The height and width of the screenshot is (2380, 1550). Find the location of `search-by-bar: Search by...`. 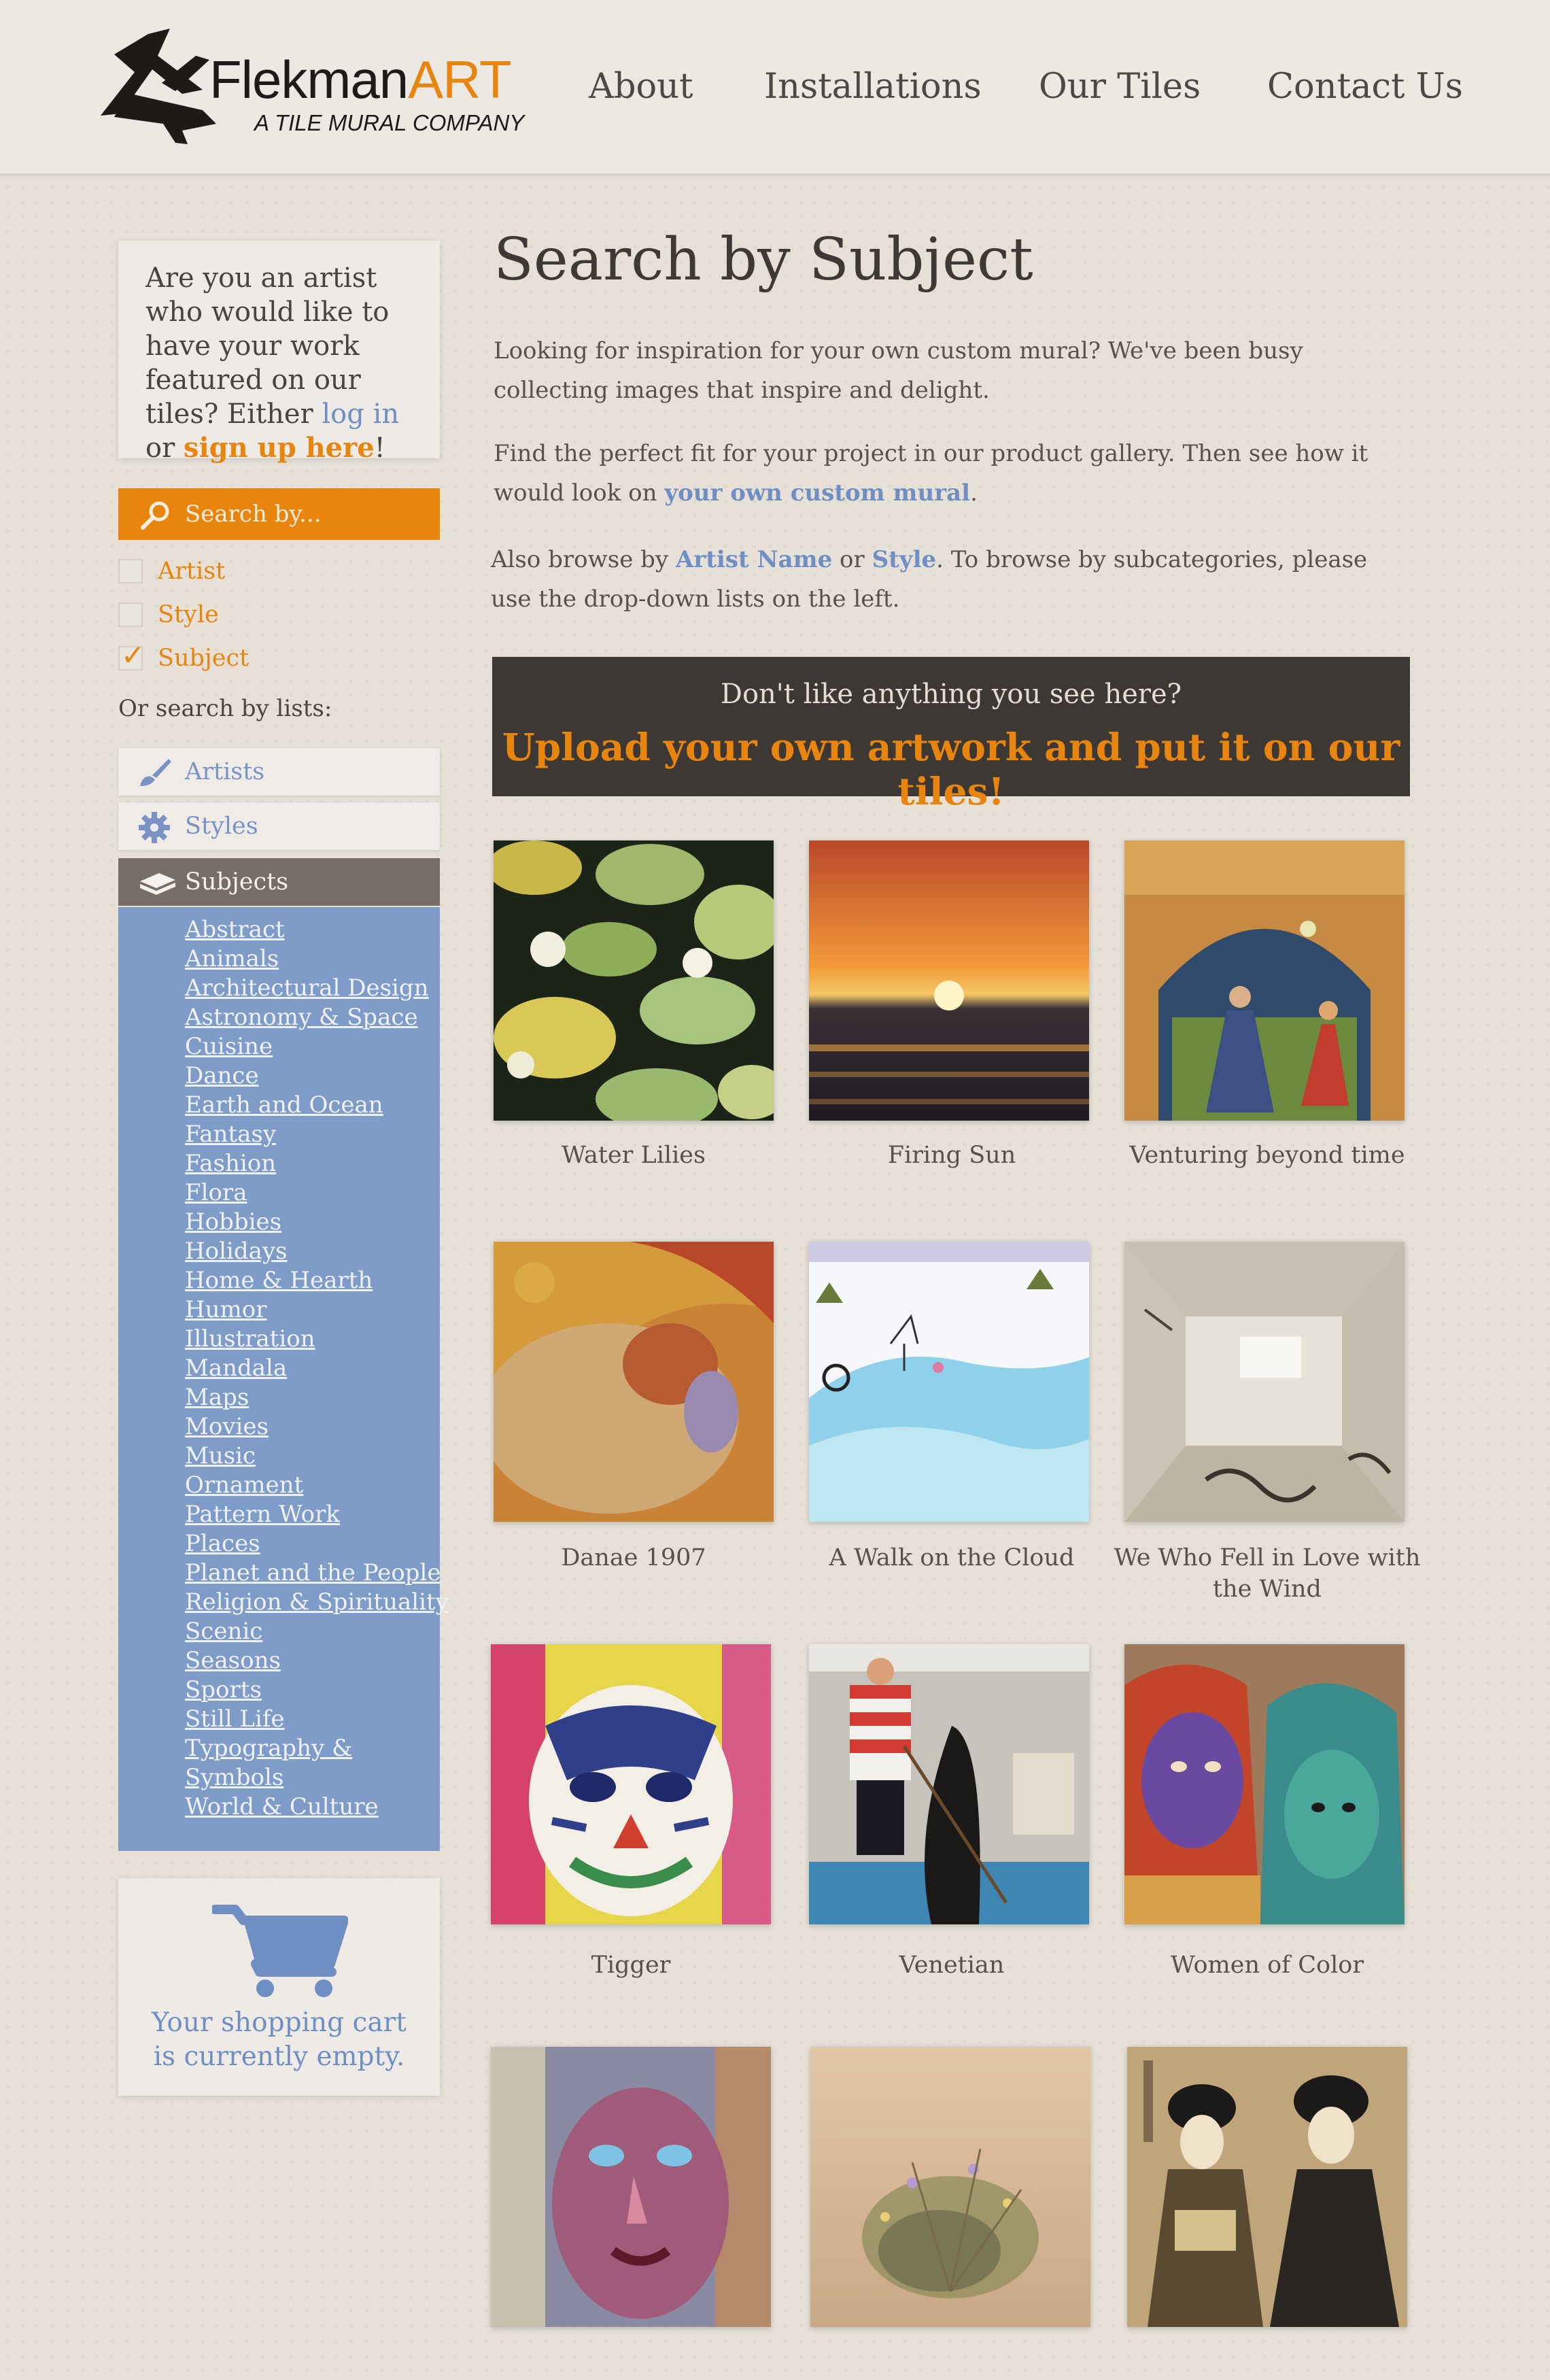

search-by-bar: Search by... is located at coordinates (279, 514).